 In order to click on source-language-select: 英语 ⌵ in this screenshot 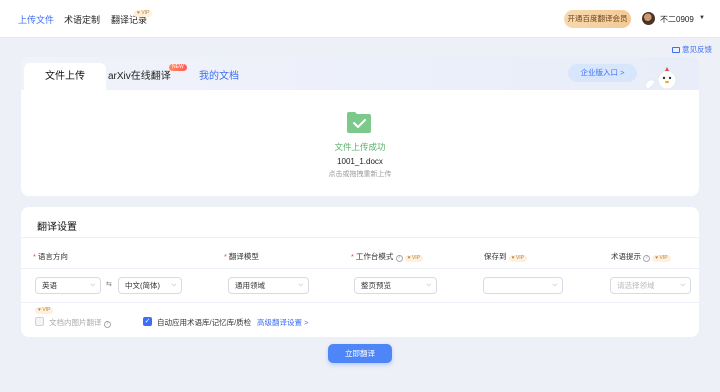, I will do `click(68, 285)`.